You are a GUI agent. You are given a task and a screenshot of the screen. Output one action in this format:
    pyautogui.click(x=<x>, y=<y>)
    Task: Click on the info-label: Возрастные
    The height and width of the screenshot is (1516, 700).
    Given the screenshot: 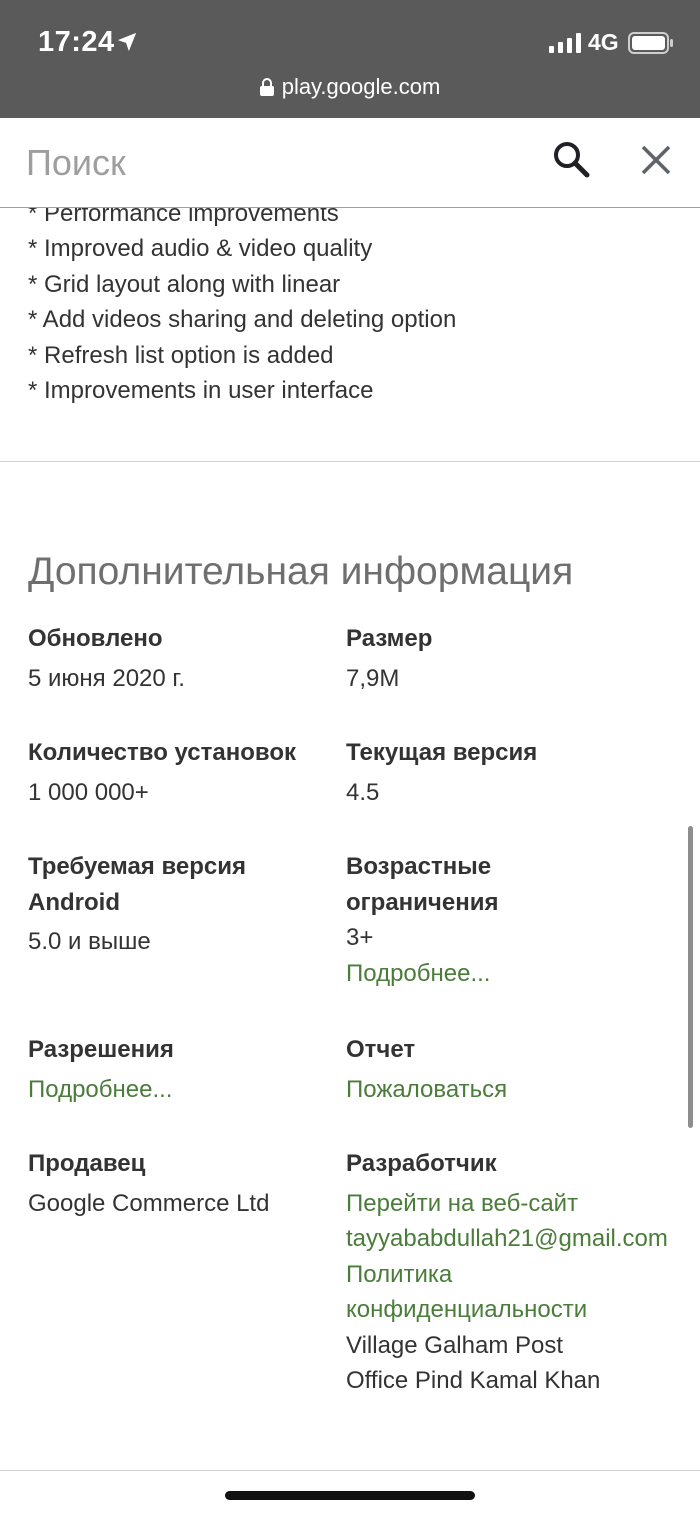 What is the action you would take?
    pyautogui.click(x=419, y=866)
    